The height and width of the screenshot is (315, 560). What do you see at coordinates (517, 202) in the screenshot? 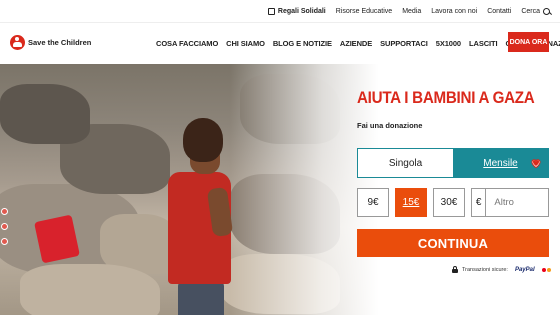
I see `other-amount-input` at bounding box center [517, 202].